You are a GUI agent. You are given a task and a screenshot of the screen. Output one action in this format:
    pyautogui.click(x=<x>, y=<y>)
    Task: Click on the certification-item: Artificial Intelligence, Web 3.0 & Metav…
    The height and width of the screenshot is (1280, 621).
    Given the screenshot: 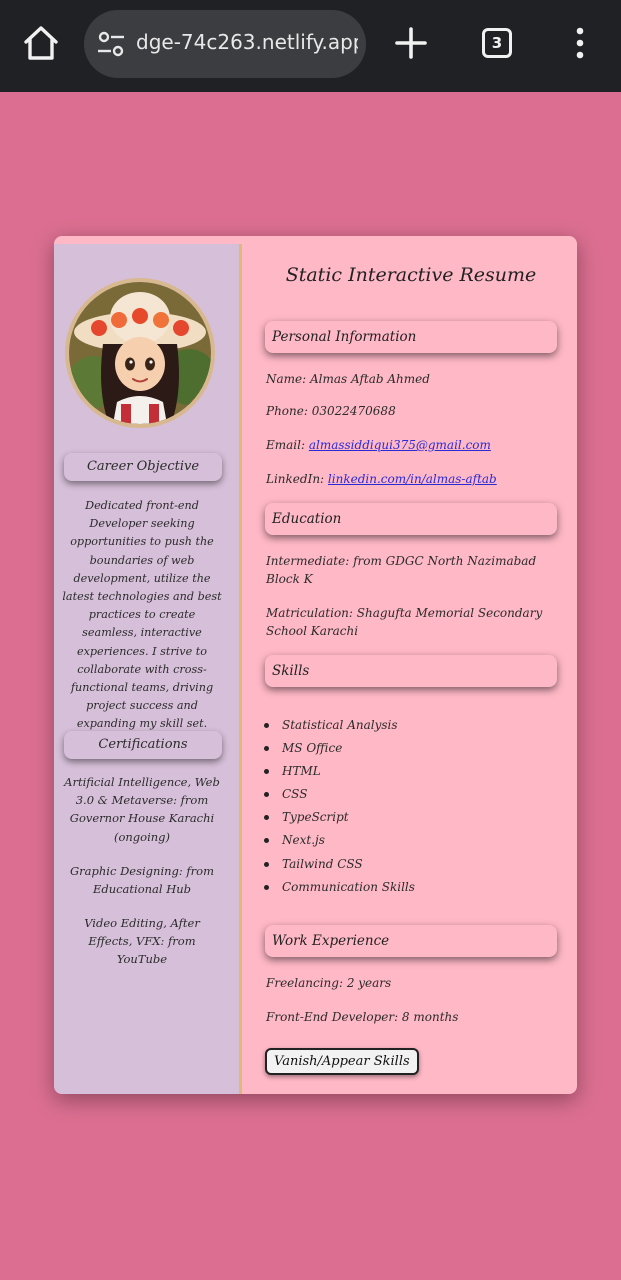 What is the action you would take?
    pyautogui.click(x=142, y=809)
    